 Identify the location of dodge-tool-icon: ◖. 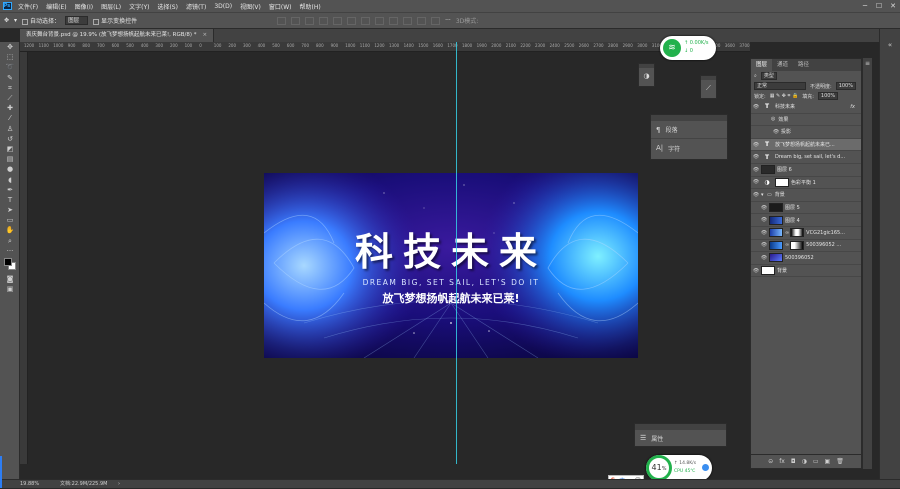
(10, 179).